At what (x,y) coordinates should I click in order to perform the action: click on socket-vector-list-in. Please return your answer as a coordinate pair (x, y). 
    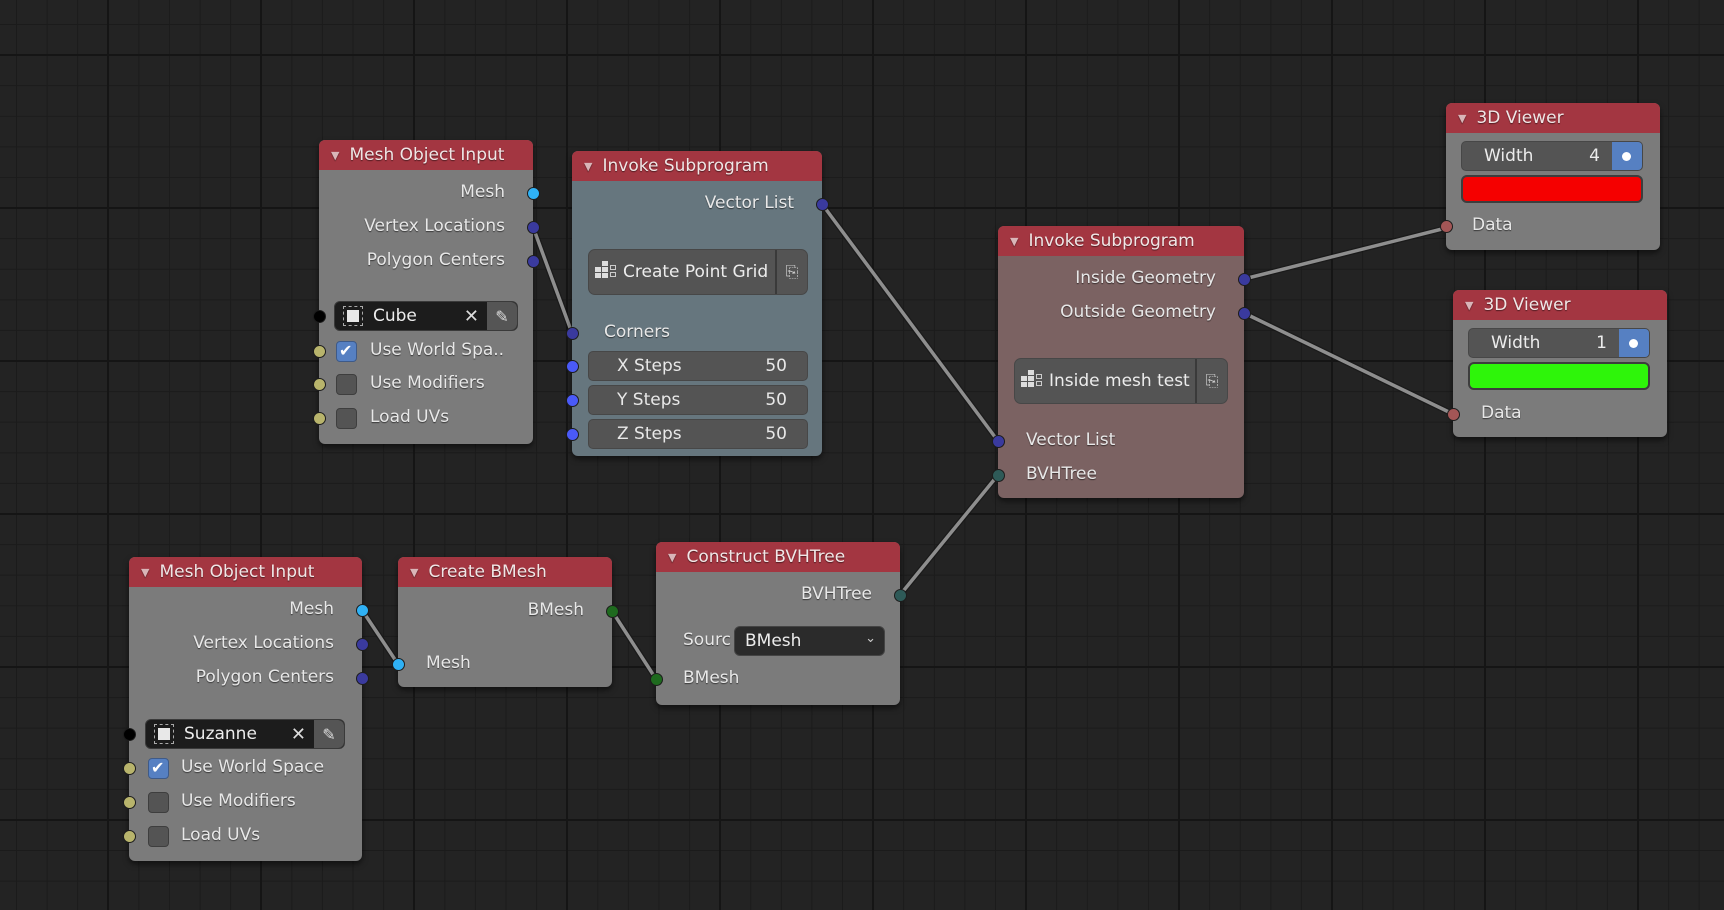
    Looking at the image, I should click on (998, 441).